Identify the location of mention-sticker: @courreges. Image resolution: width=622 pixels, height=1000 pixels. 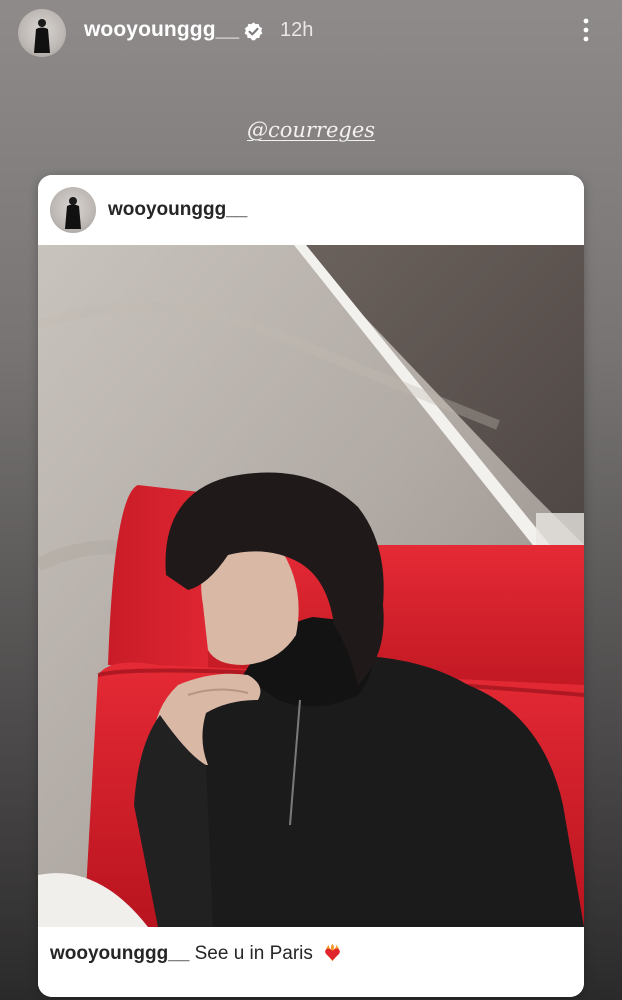
(311, 136).